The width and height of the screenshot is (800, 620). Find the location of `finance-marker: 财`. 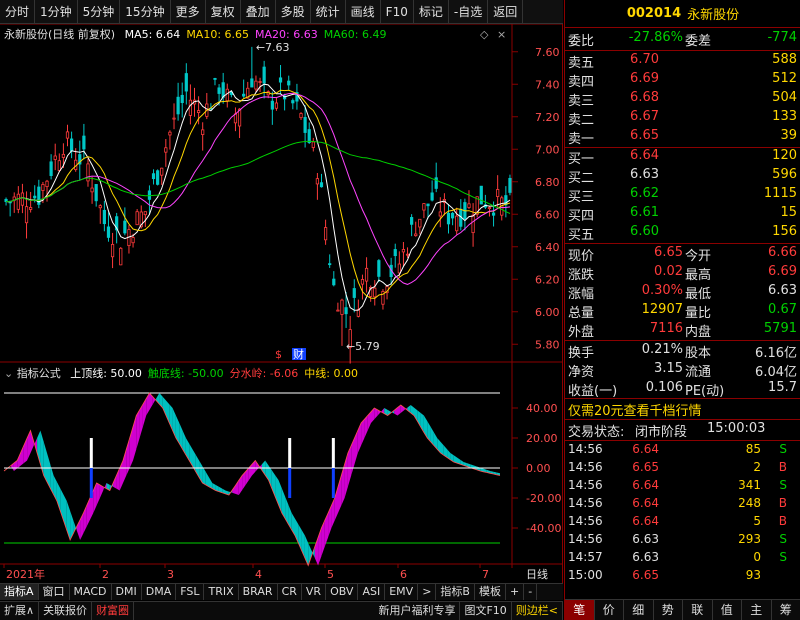

finance-marker: 财 is located at coordinates (298, 354).